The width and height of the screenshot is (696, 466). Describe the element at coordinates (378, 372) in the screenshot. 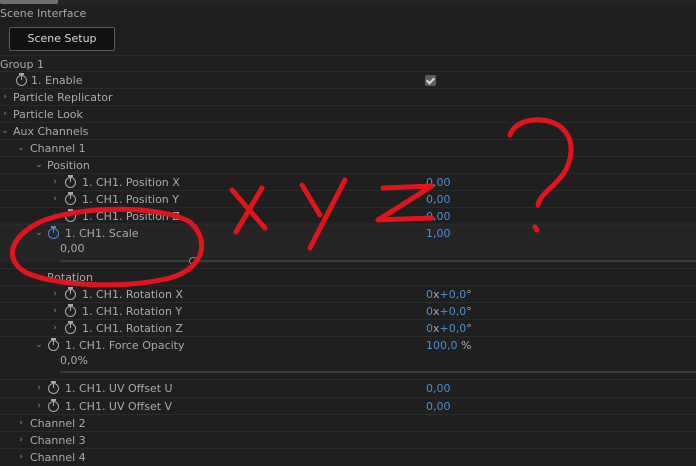

I see `force-opacity-slider-track` at that location.